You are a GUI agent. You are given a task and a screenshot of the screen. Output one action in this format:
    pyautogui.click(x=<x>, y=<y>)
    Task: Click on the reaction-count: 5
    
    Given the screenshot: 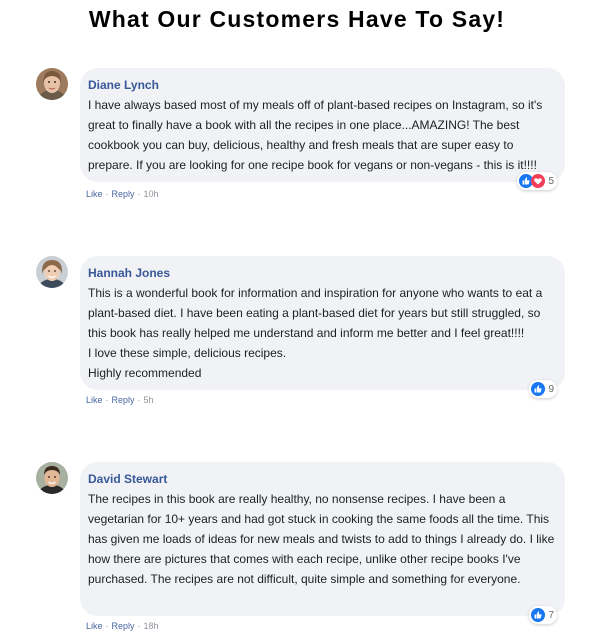 What is the action you would take?
    pyautogui.click(x=551, y=181)
    